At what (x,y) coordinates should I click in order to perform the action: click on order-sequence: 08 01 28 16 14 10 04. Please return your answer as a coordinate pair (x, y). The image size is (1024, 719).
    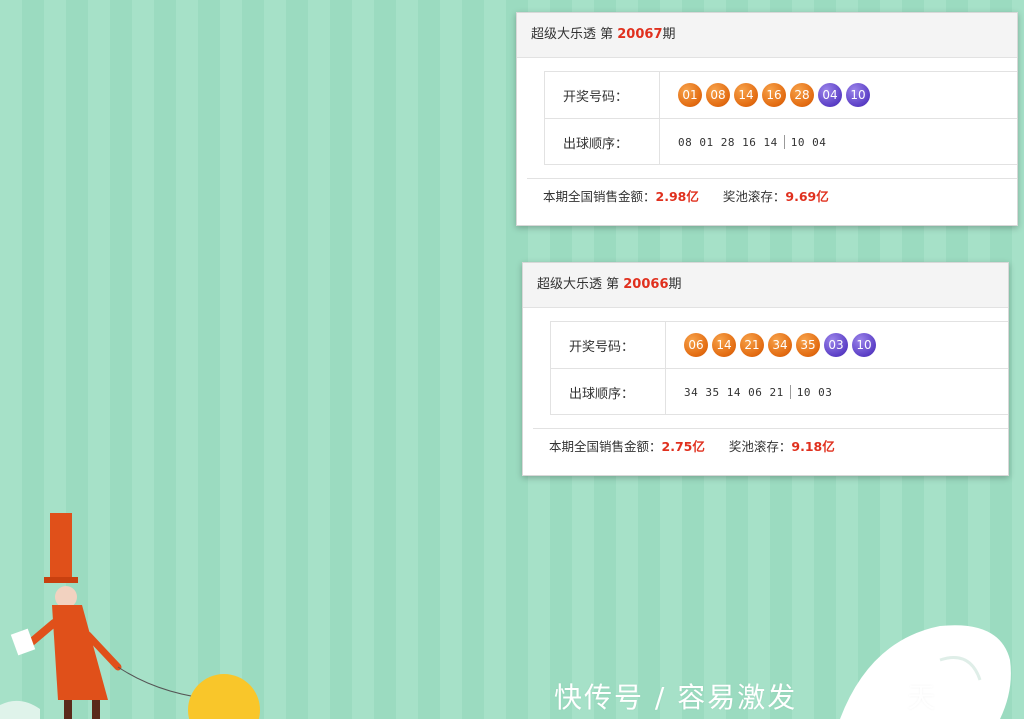
    Looking at the image, I should click on (743, 142).